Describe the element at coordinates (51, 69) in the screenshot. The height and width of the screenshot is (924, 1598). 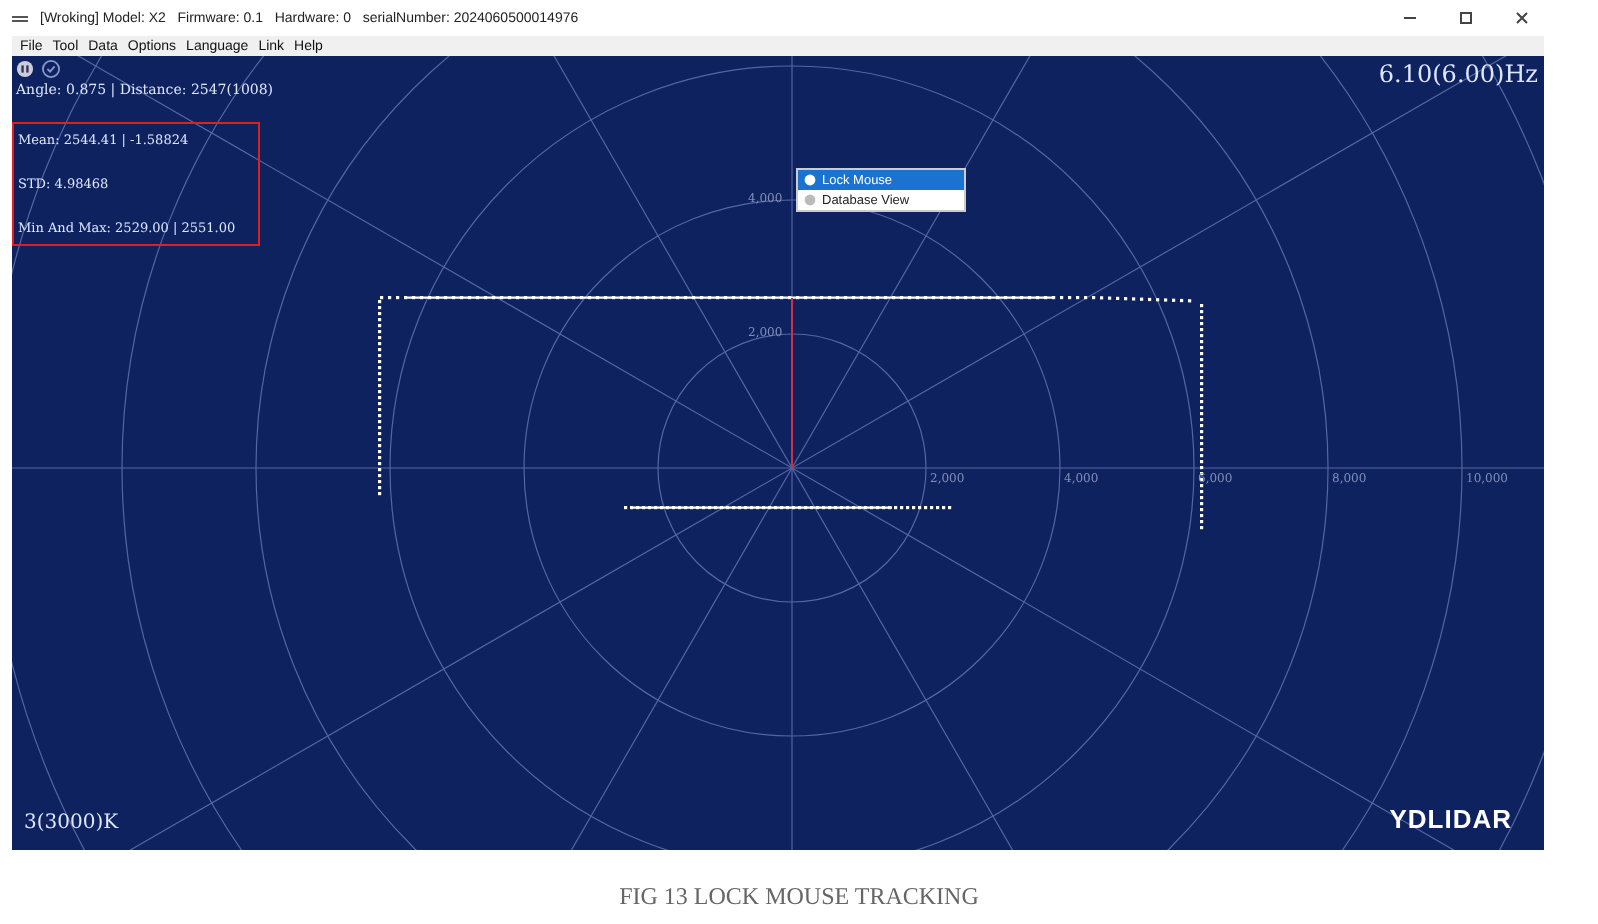
I see `check-icon` at that location.